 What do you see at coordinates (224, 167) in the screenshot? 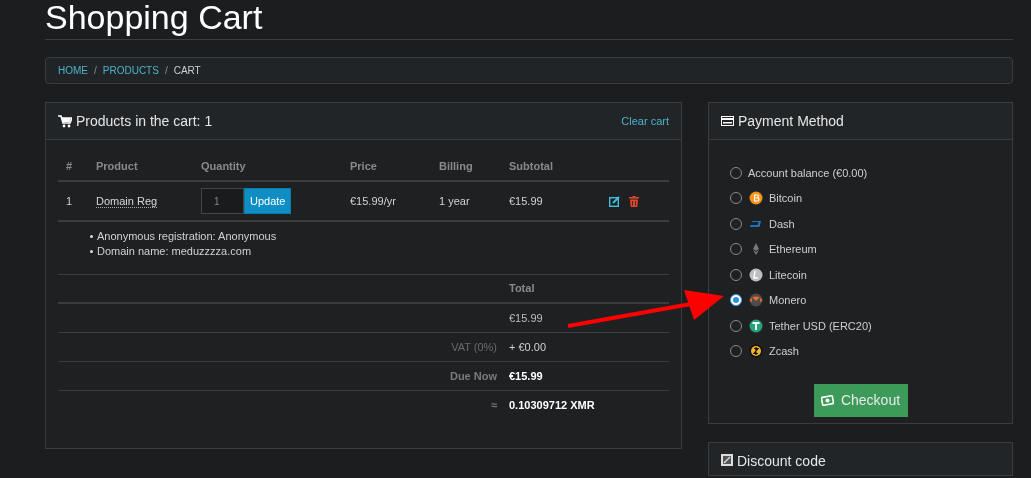
I see `column-header: Quantity` at bounding box center [224, 167].